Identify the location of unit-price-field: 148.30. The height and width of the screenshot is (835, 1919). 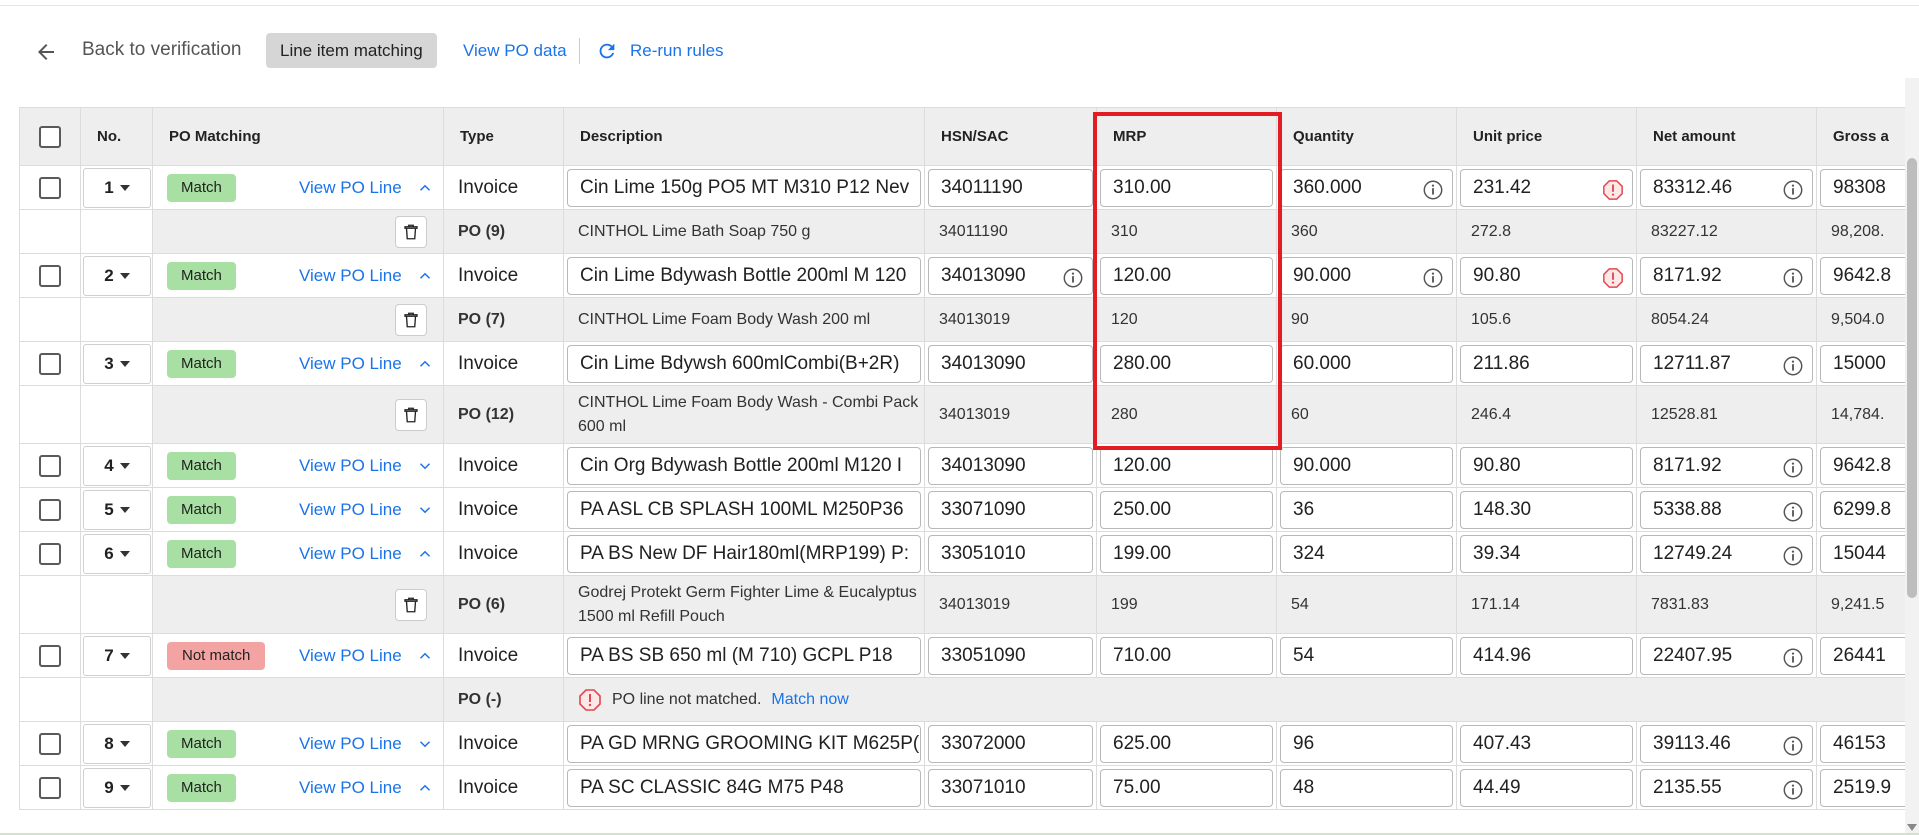
(1546, 509).